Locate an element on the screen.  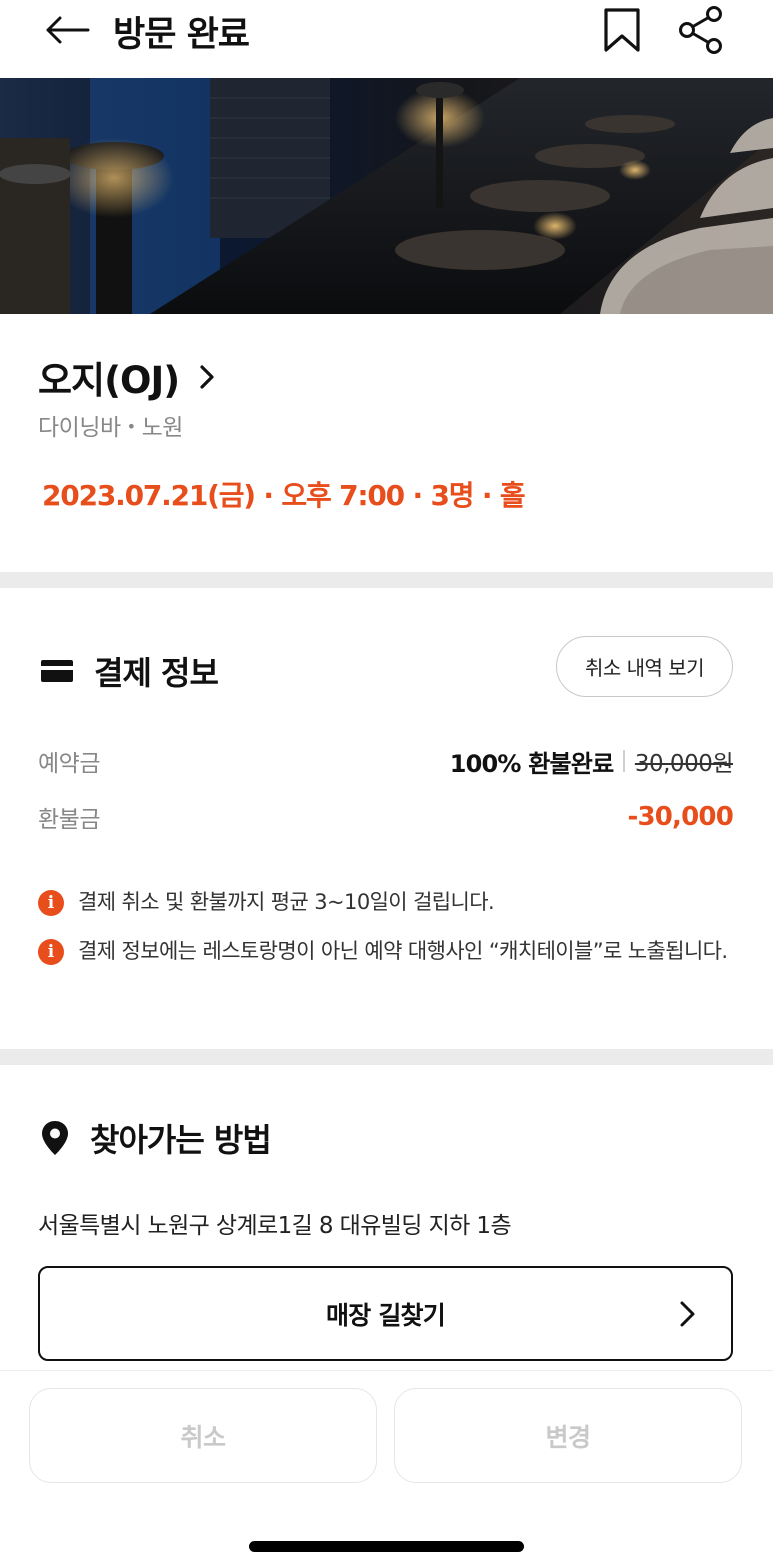
restaurant-name: 오지(OJ) is located at coordinates (109, 380).